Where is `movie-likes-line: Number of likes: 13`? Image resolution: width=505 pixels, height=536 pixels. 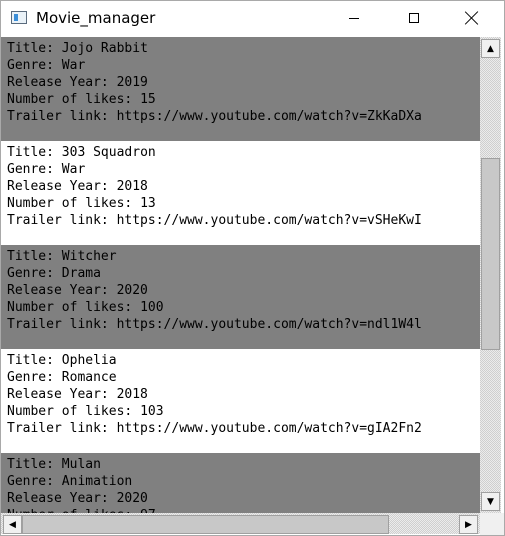 movie-likes-line: Number of likes: 13 is located at coordinates (81, 203).